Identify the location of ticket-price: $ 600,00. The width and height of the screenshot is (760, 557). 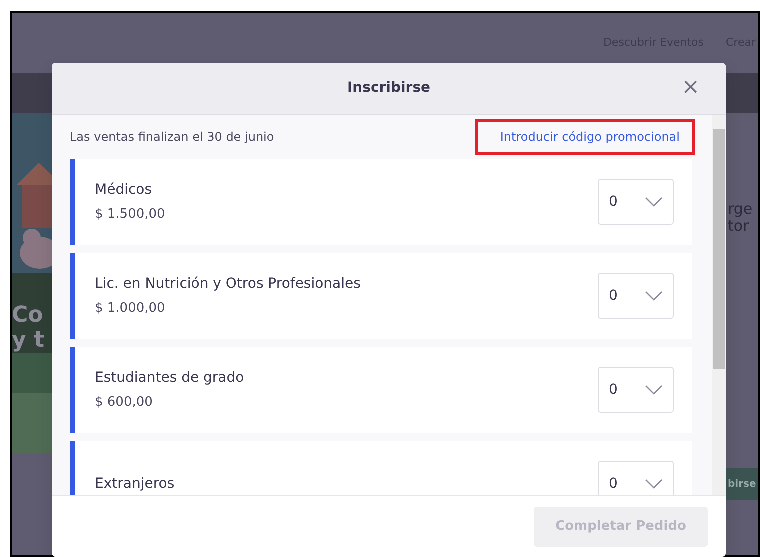
(124, 403).